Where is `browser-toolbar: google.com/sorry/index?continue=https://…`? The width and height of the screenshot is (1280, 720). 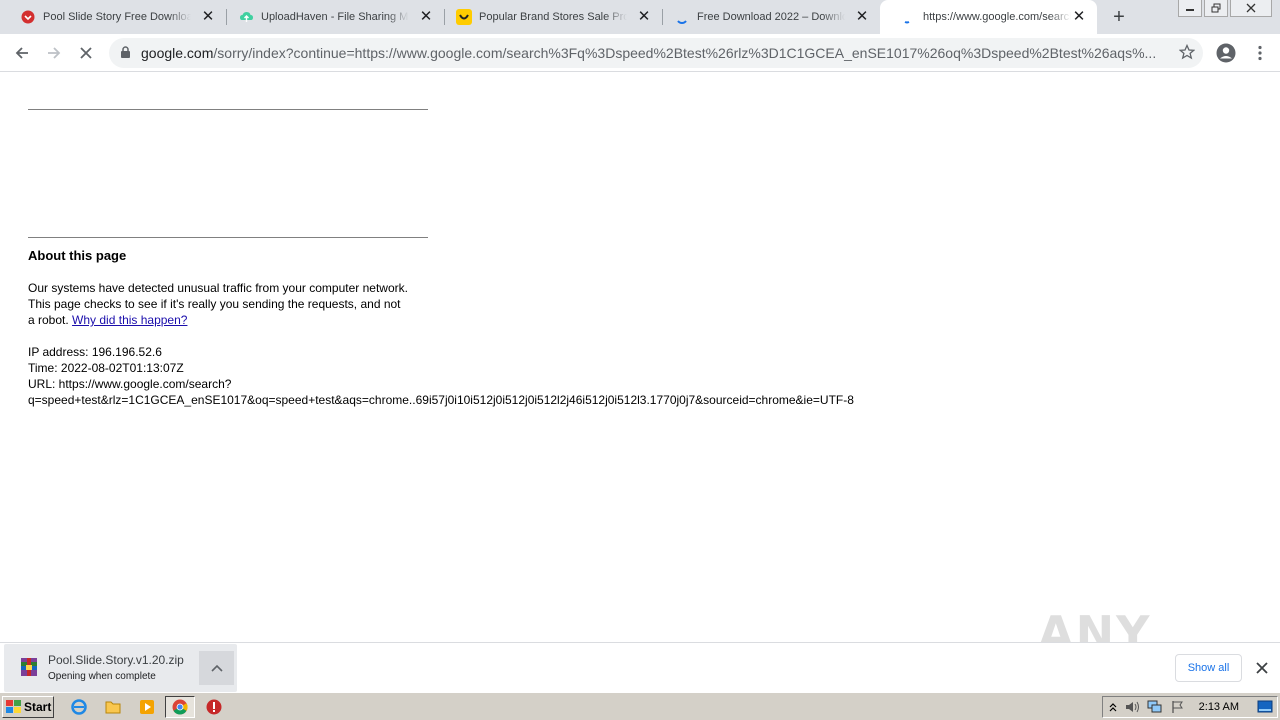 browser-toolbar: google.com/sorry/index?continue=https://… is located at coordinates (640, 53).